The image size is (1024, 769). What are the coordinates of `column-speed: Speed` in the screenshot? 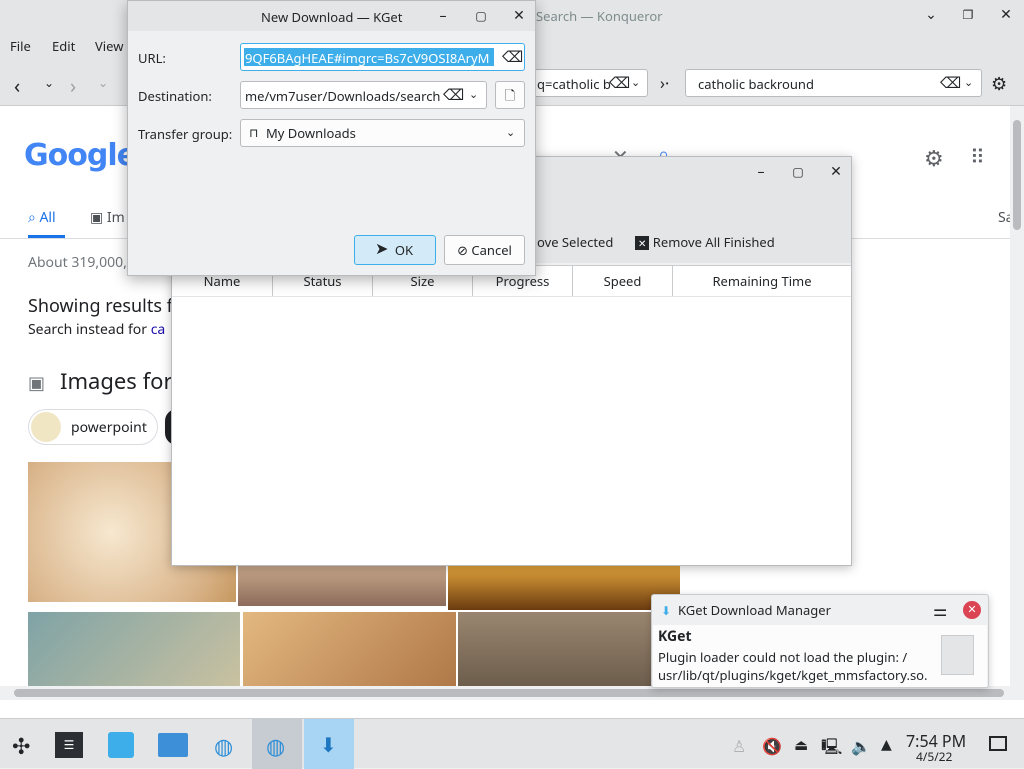 It's located at (623, 281).